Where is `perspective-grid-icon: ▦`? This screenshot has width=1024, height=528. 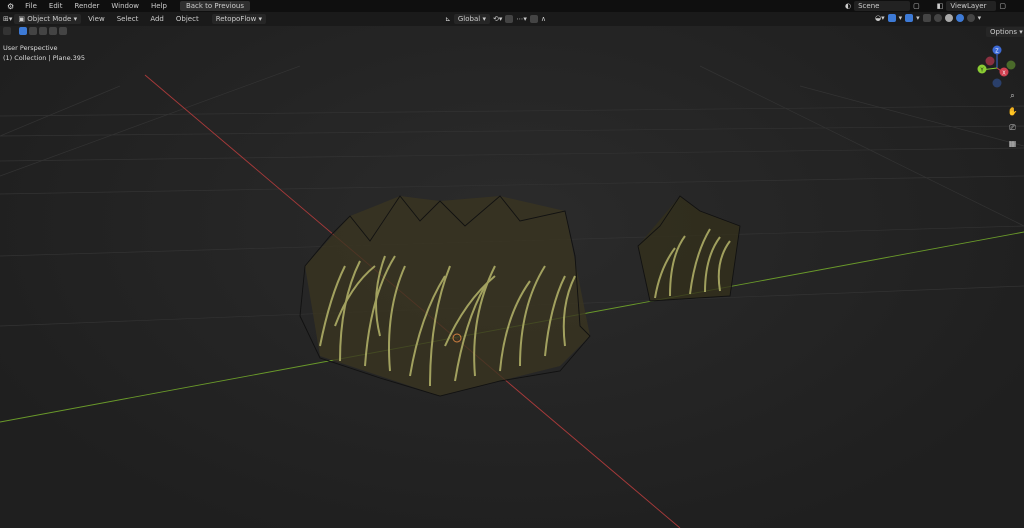
perspective-grid-icon: ▦ is located at coordinates (1012, 143).